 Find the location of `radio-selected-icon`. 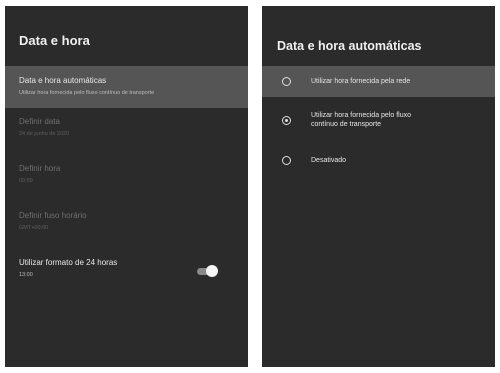

radio-selected-icon is located at coordinates (286, 120).